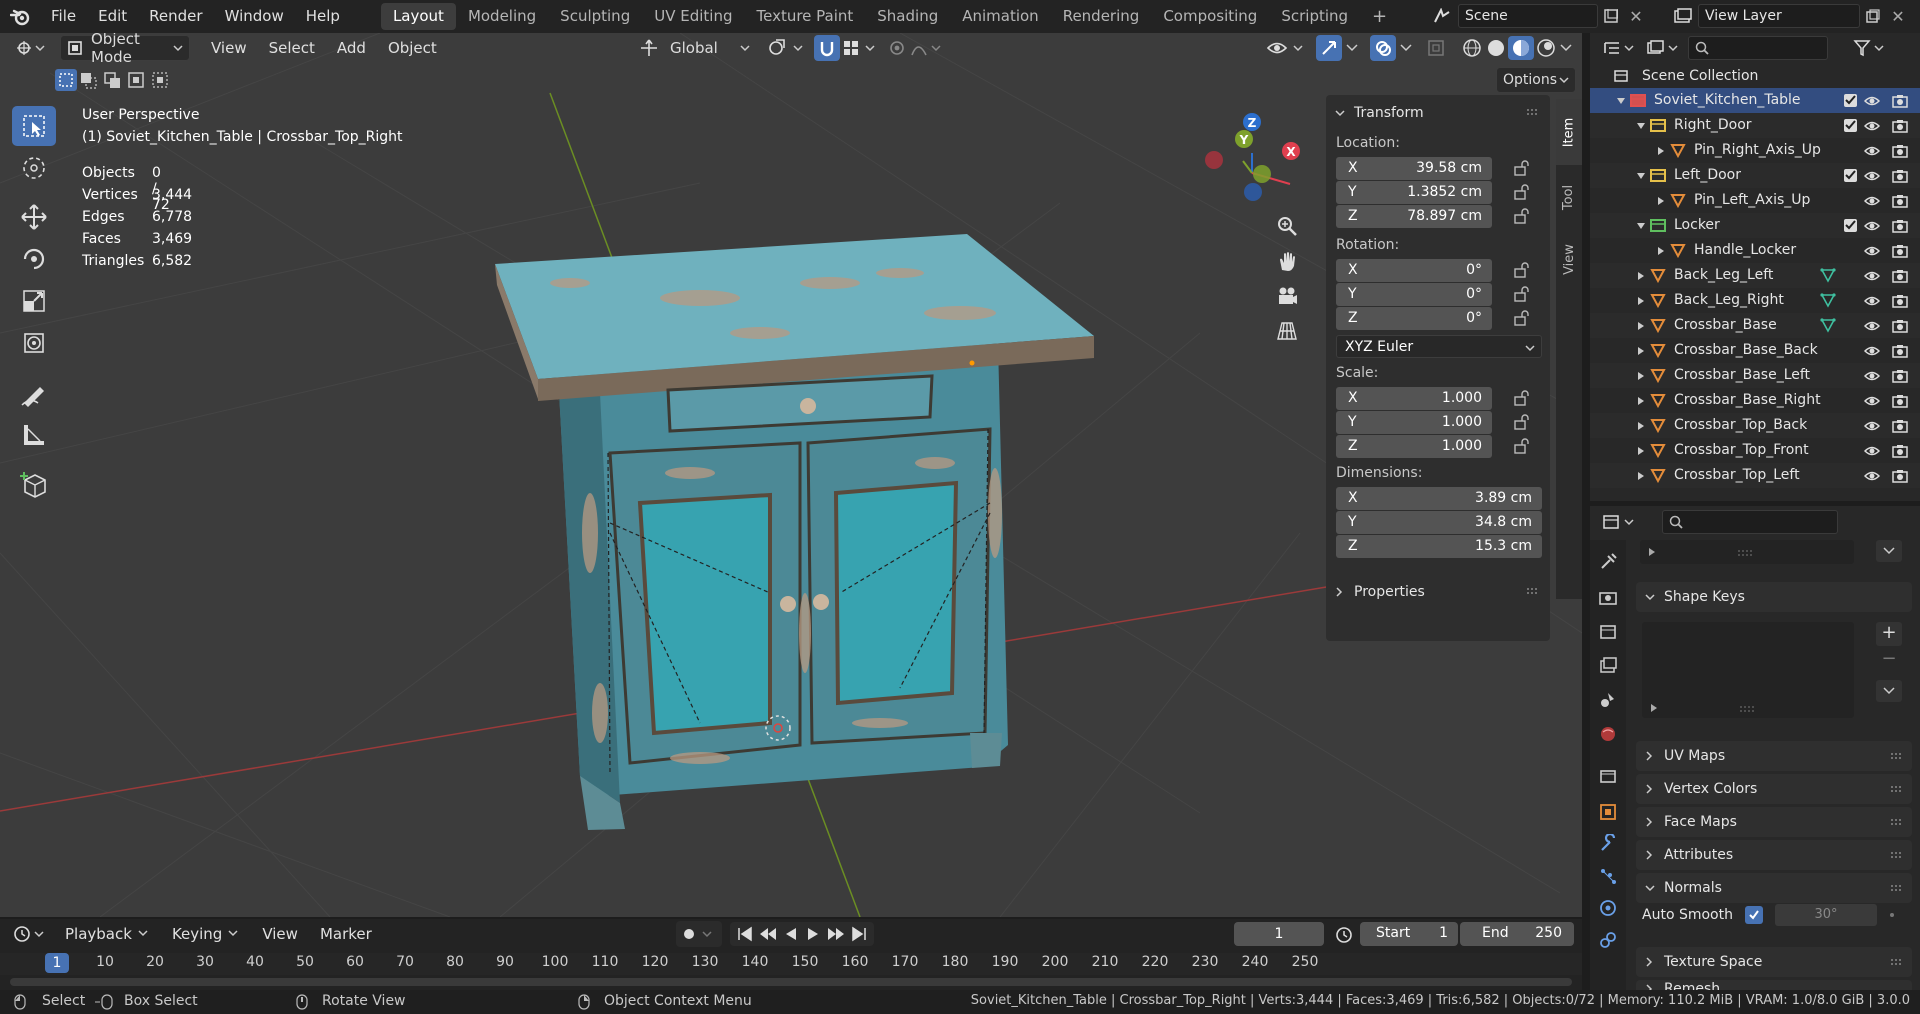 The height and width of the screenshot is (1014, 1920). Describe the element at coordinates (418, 16) in the screenshot. I see `tab-layout: Layout` at that location.